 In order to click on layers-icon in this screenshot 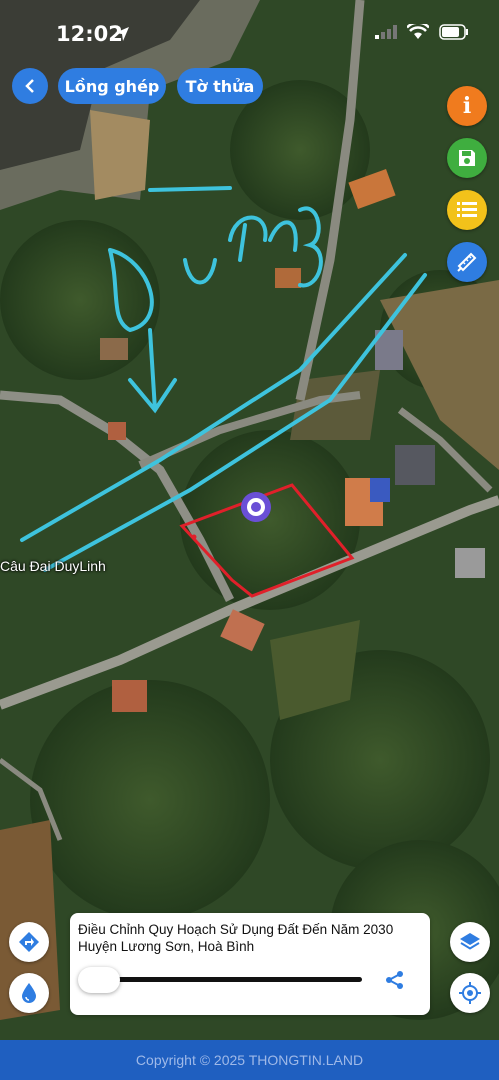, I will do `click(470, 941)`.